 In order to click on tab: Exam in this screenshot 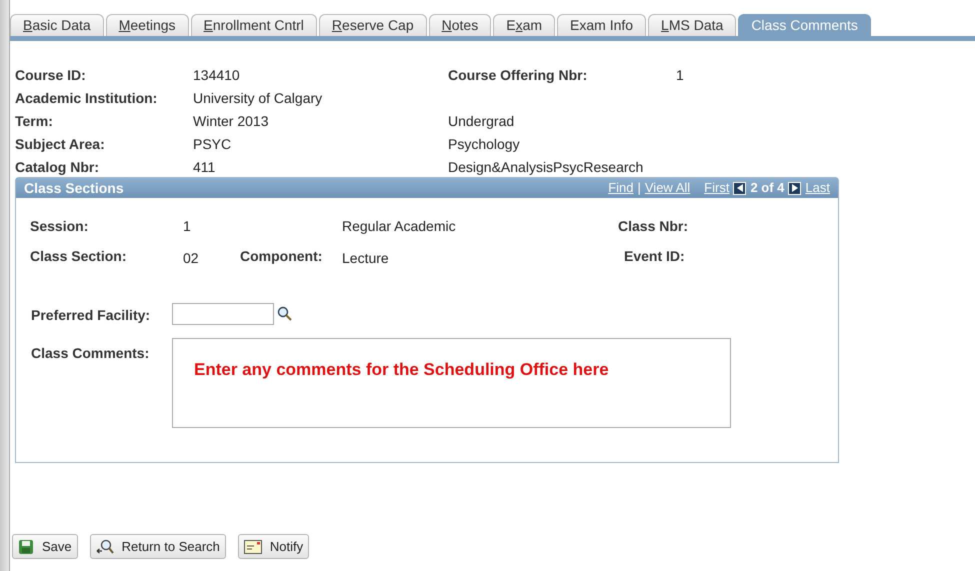, I will do `click(524, 25)`.